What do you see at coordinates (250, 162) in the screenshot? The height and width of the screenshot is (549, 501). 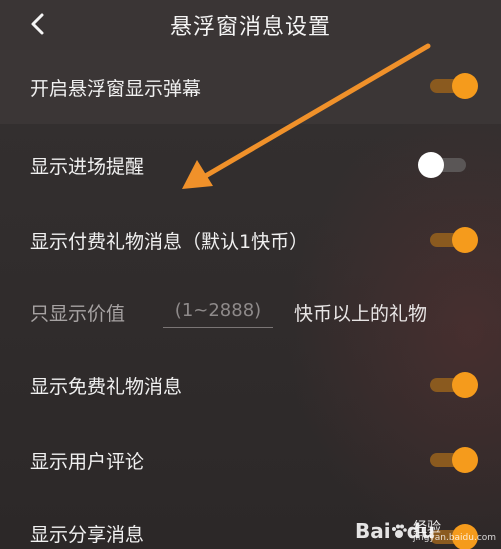 I see `setting-row-entry-reminder: 显示进场提醒` at bounding box center [250, 162].